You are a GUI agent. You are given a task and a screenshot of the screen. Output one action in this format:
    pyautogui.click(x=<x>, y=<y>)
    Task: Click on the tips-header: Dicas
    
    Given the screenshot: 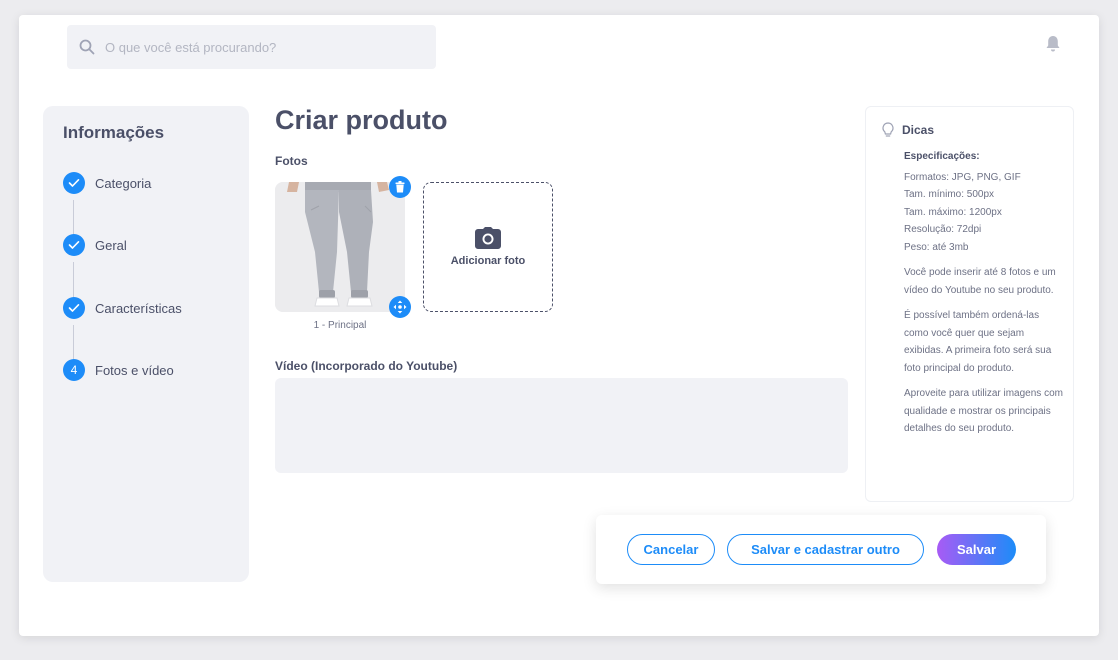 What is the action you would take?
    pyautogui.click(x=908, y=130)
    